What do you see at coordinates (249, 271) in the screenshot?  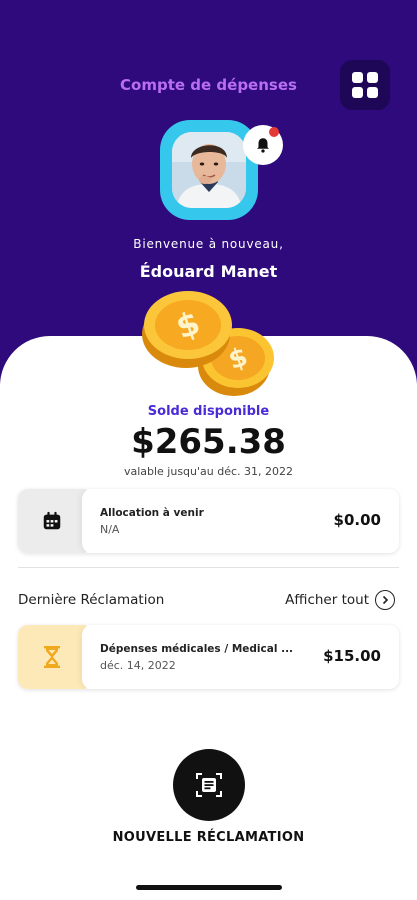 I see `user-last-name: Manet` at bounding box center [249, 271].